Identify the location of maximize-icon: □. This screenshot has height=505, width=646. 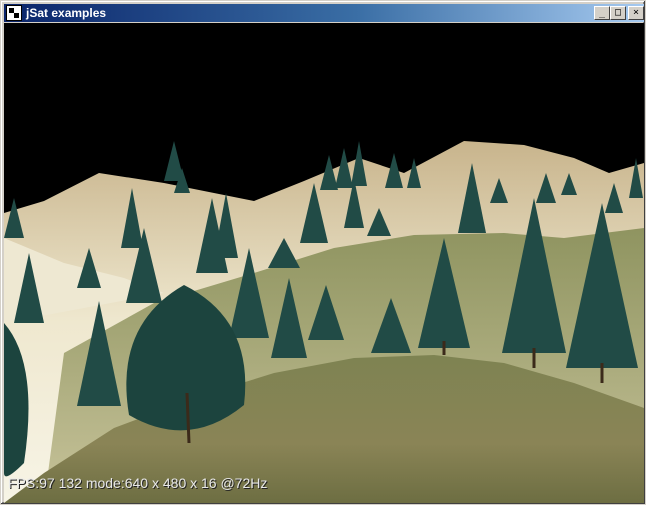
(618, 12).